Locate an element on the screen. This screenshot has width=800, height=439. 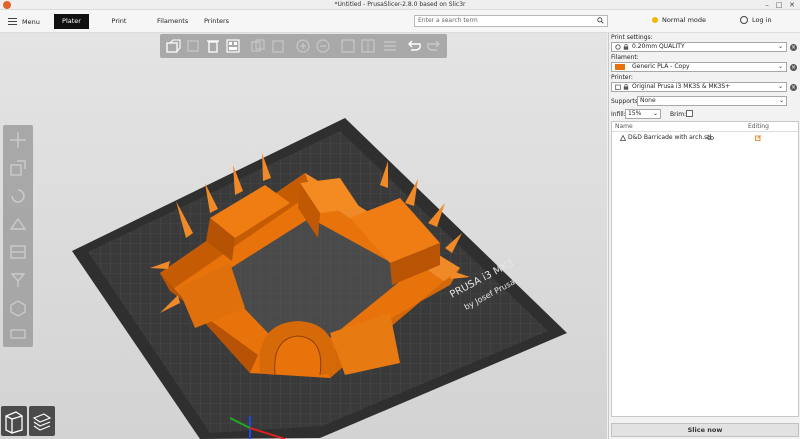
minimize-button: – is located at coordinates (767, 5).